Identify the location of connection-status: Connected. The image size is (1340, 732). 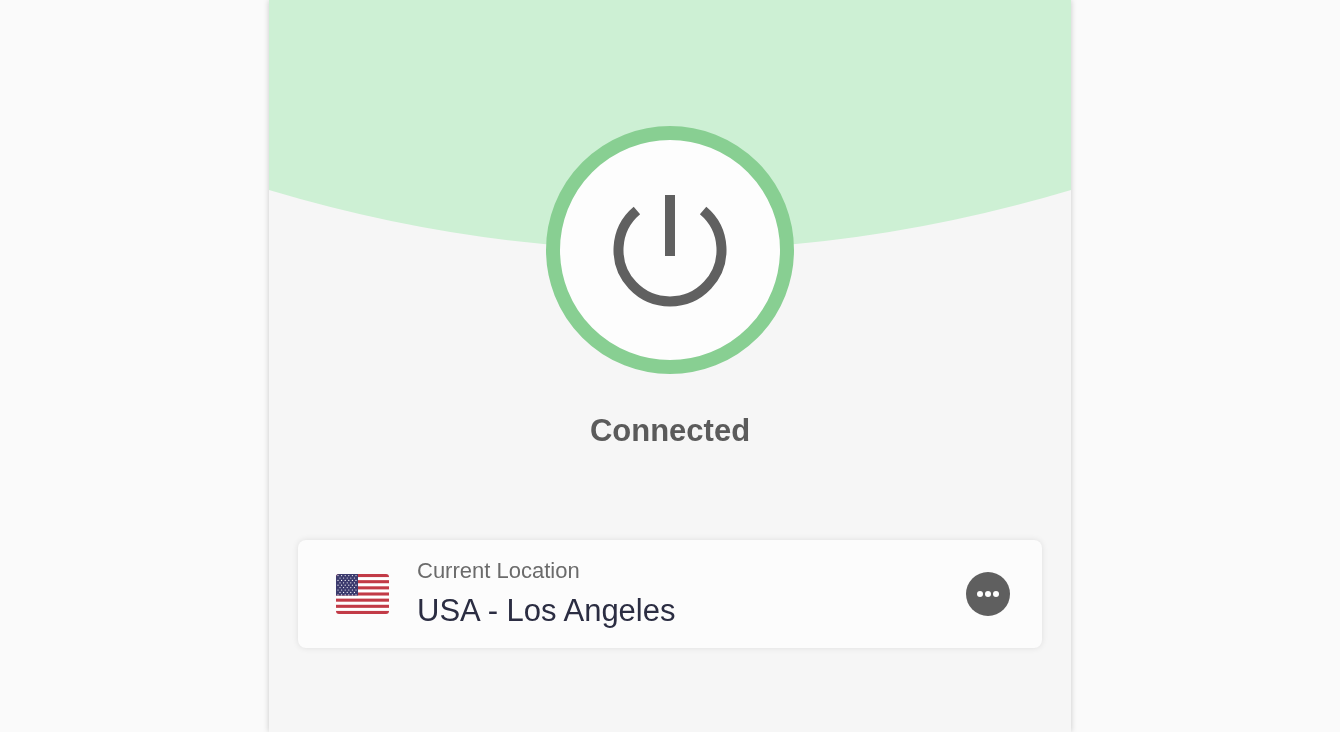
(670, 431).